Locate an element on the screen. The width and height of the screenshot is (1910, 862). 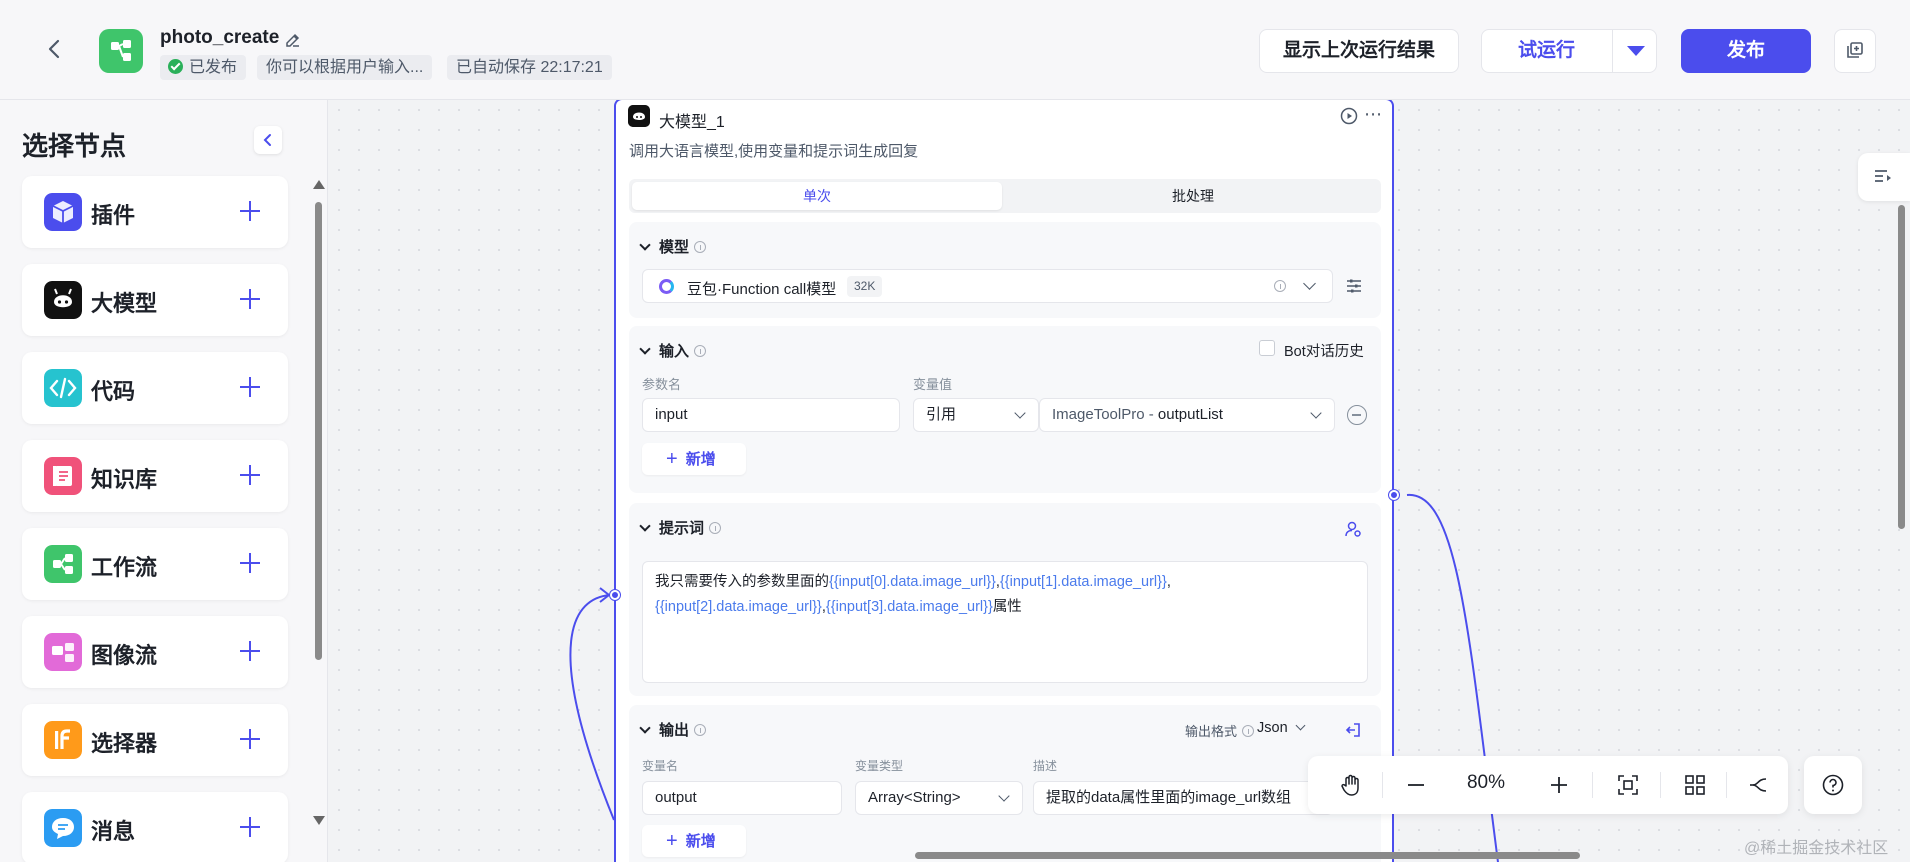
output-section-header: 输出 is located at coordinates (673, 729).